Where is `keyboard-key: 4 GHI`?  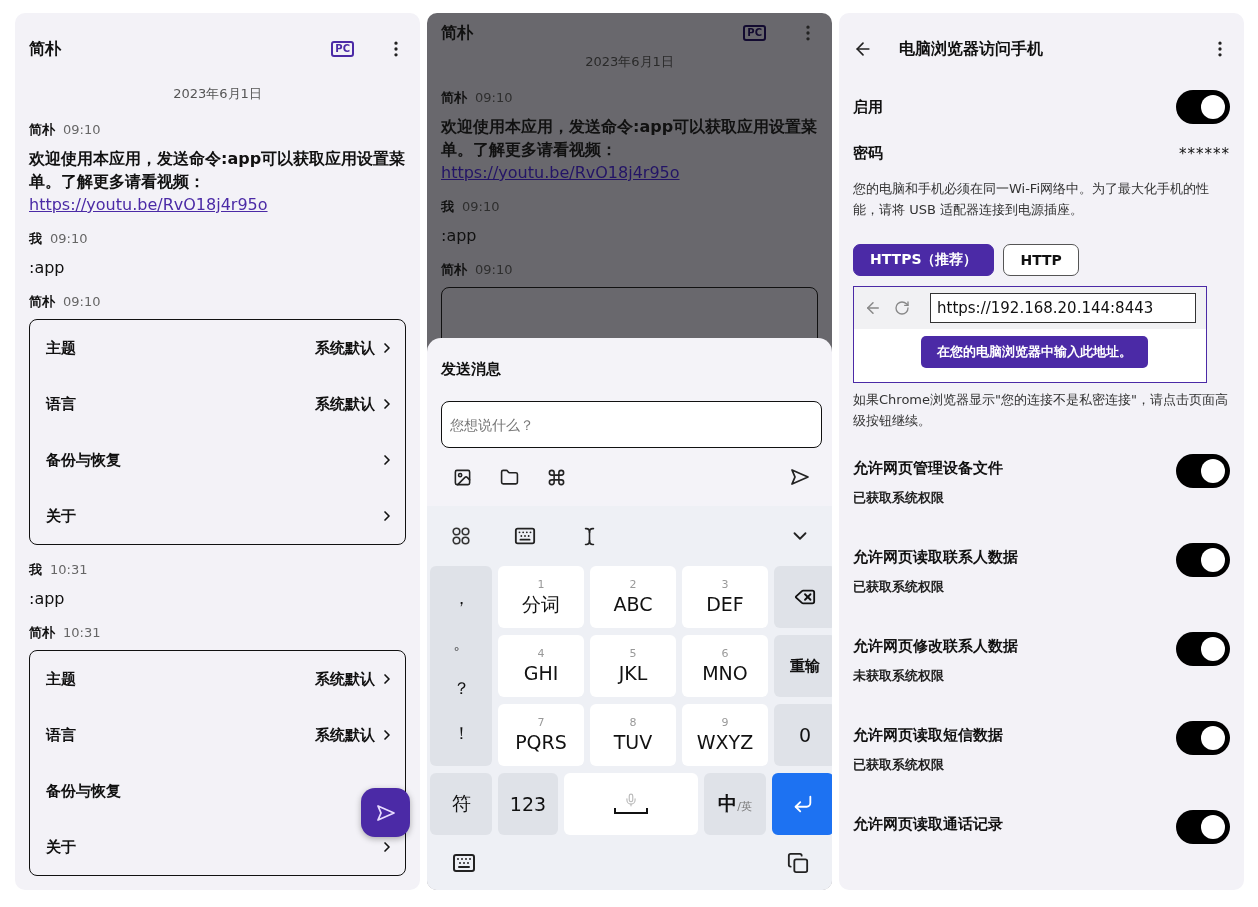
keyboard-key: 4 GHI is located at coordinates (541, 666).